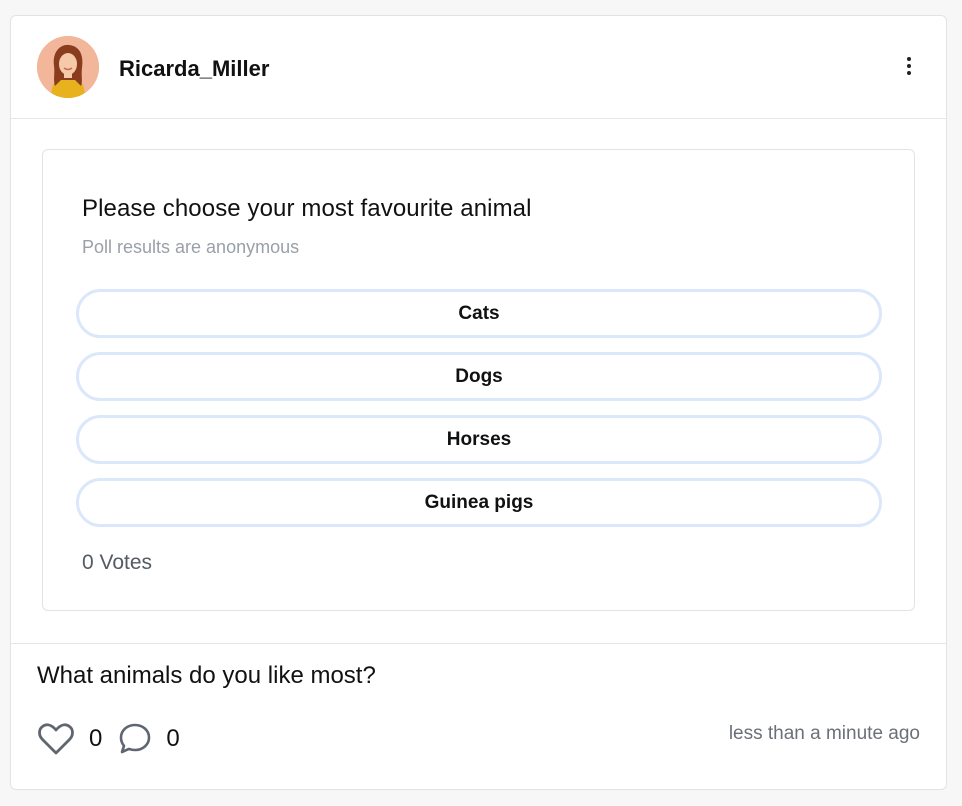 This screenshot has width=962, height=806. Describe the element at coordinates (206, 675) in the screenshot. I see `post-caption: What animals do you like most?` at that location.